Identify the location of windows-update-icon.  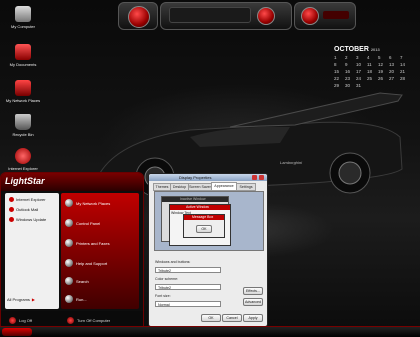
(11, 219).